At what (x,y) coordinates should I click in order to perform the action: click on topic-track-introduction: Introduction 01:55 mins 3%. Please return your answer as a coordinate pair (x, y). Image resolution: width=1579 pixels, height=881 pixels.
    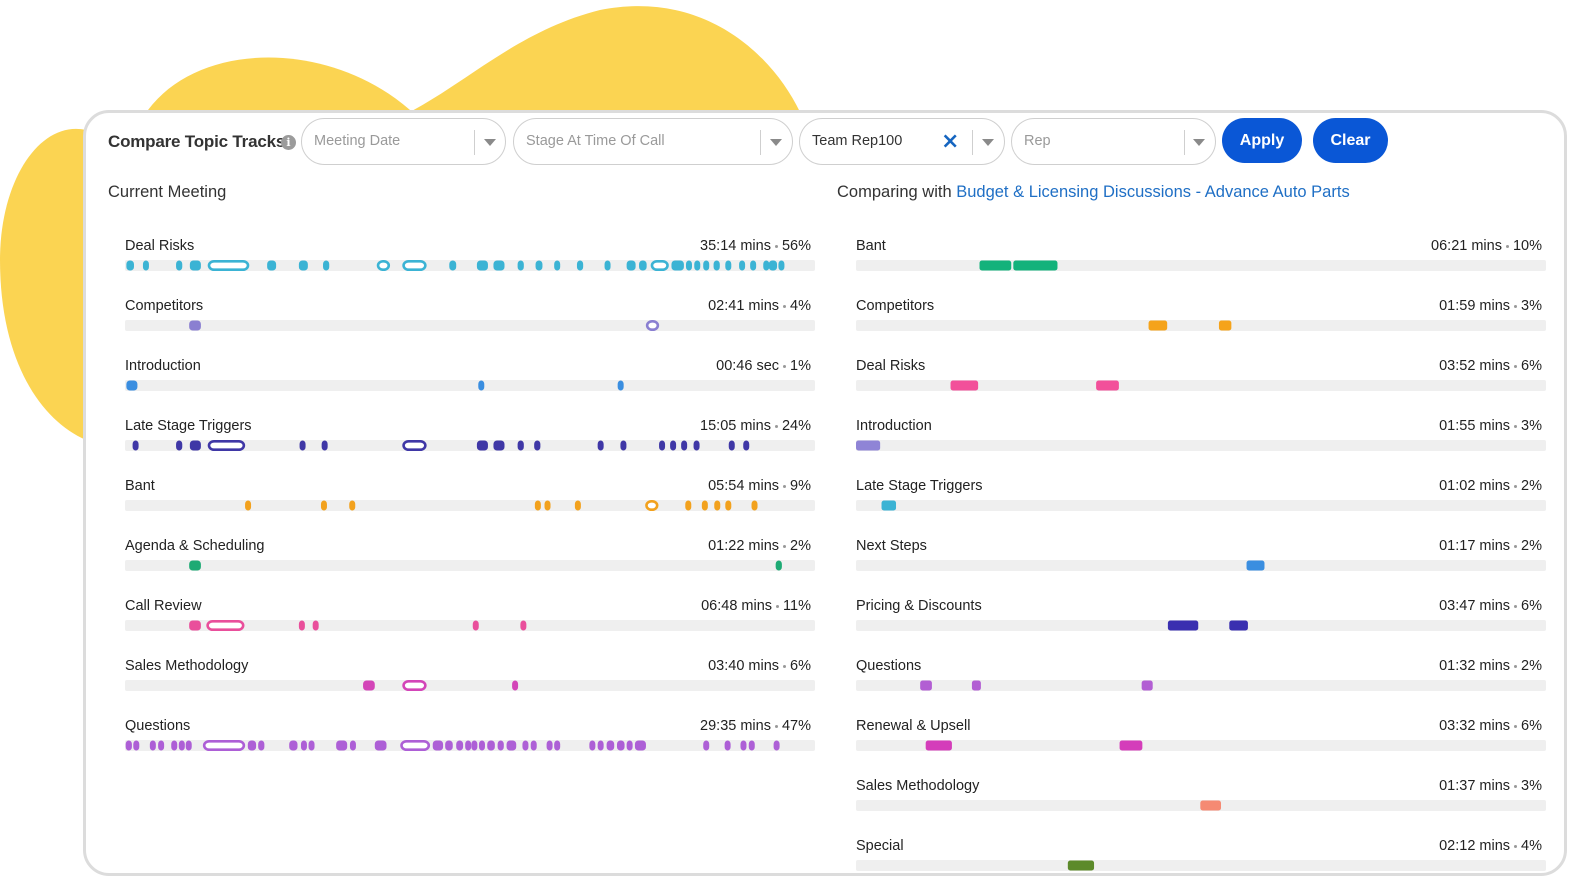
    Looking at the image, I should click on (1201, 438).